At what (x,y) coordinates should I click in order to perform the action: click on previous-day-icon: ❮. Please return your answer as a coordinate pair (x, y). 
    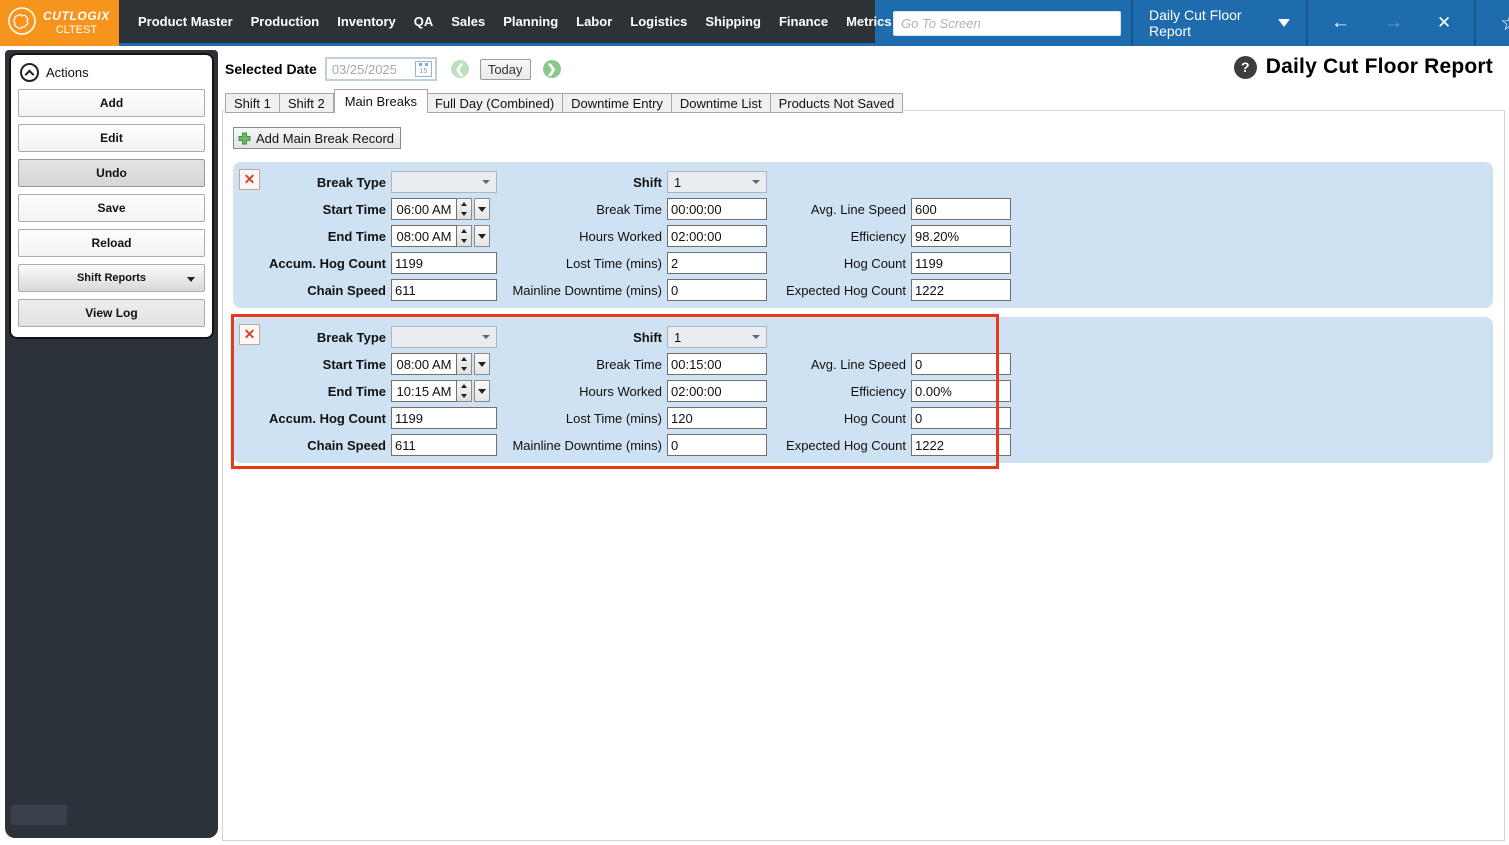
    Looking at the image, I should click on (459, 69).